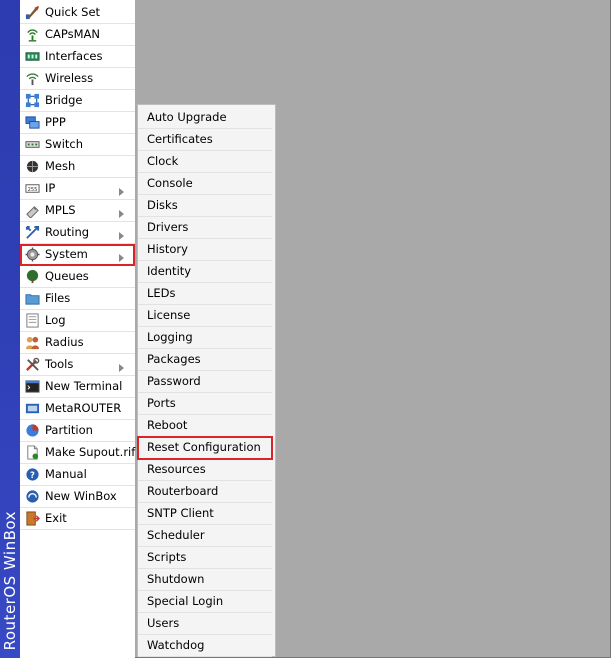  I want to click on menu-item-switch: Switch, so click(77, 145).